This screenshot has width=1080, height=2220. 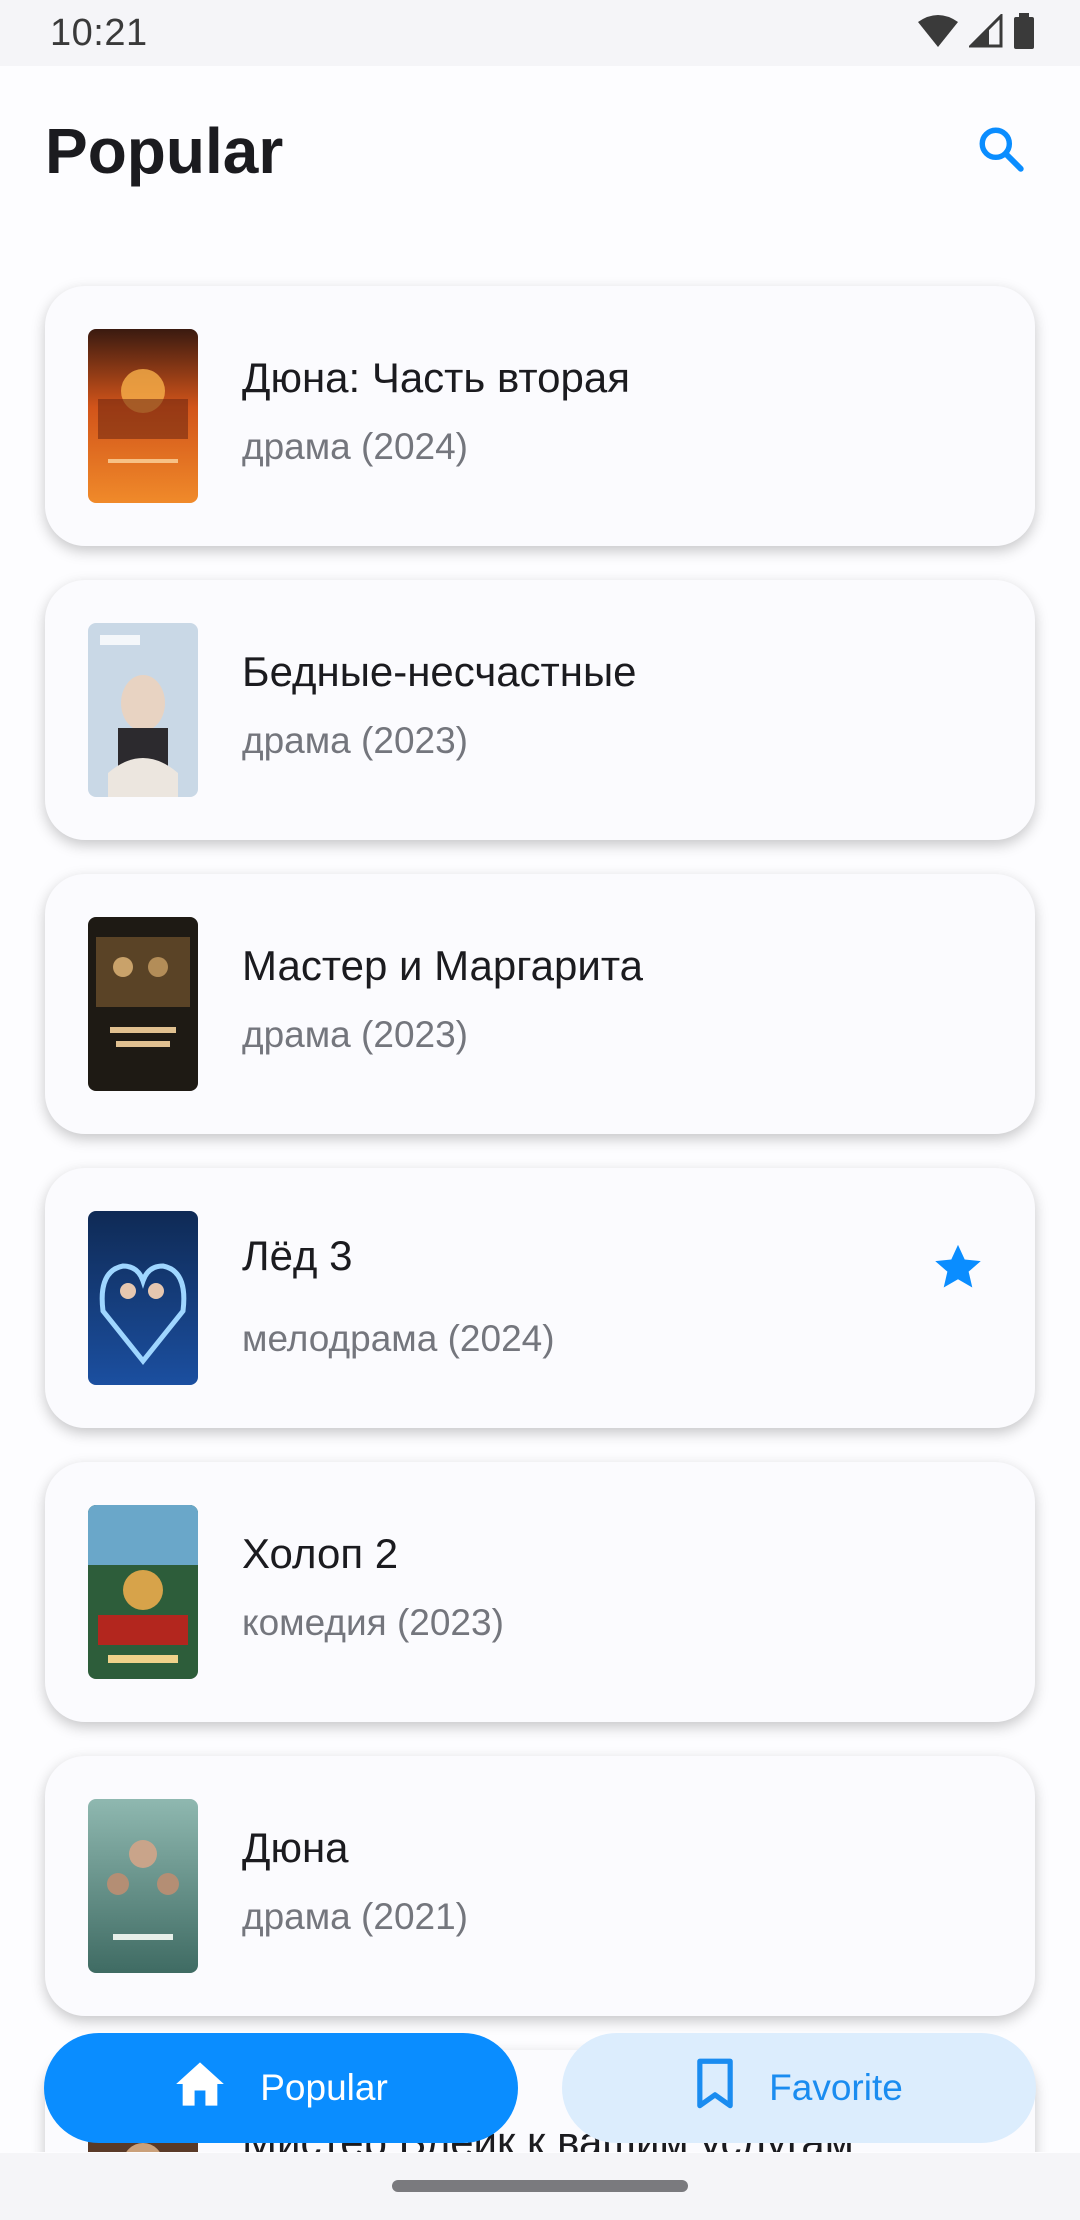 What do you see at coordinates (164, 151) in the screenshot?
I see `page-title: Popular` at bounding box center [164, 151].